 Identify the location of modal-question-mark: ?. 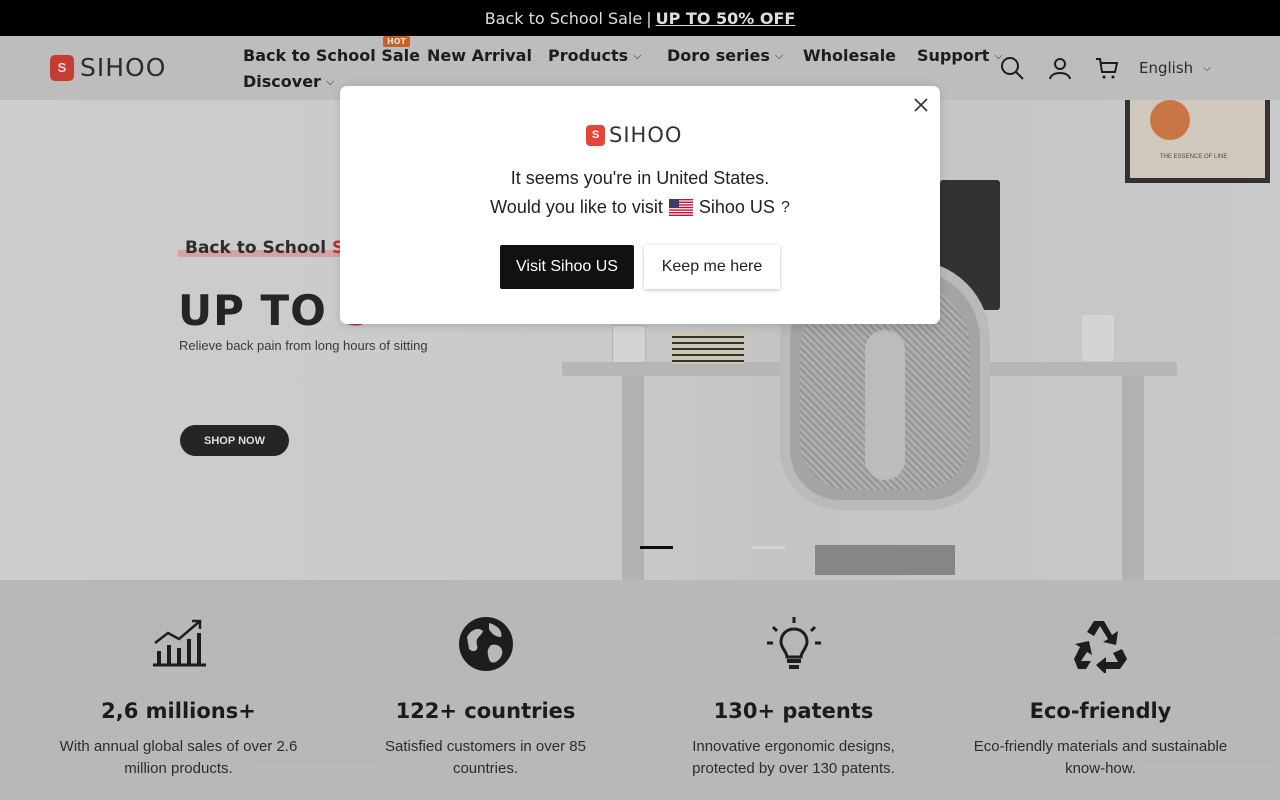
(785, 207).